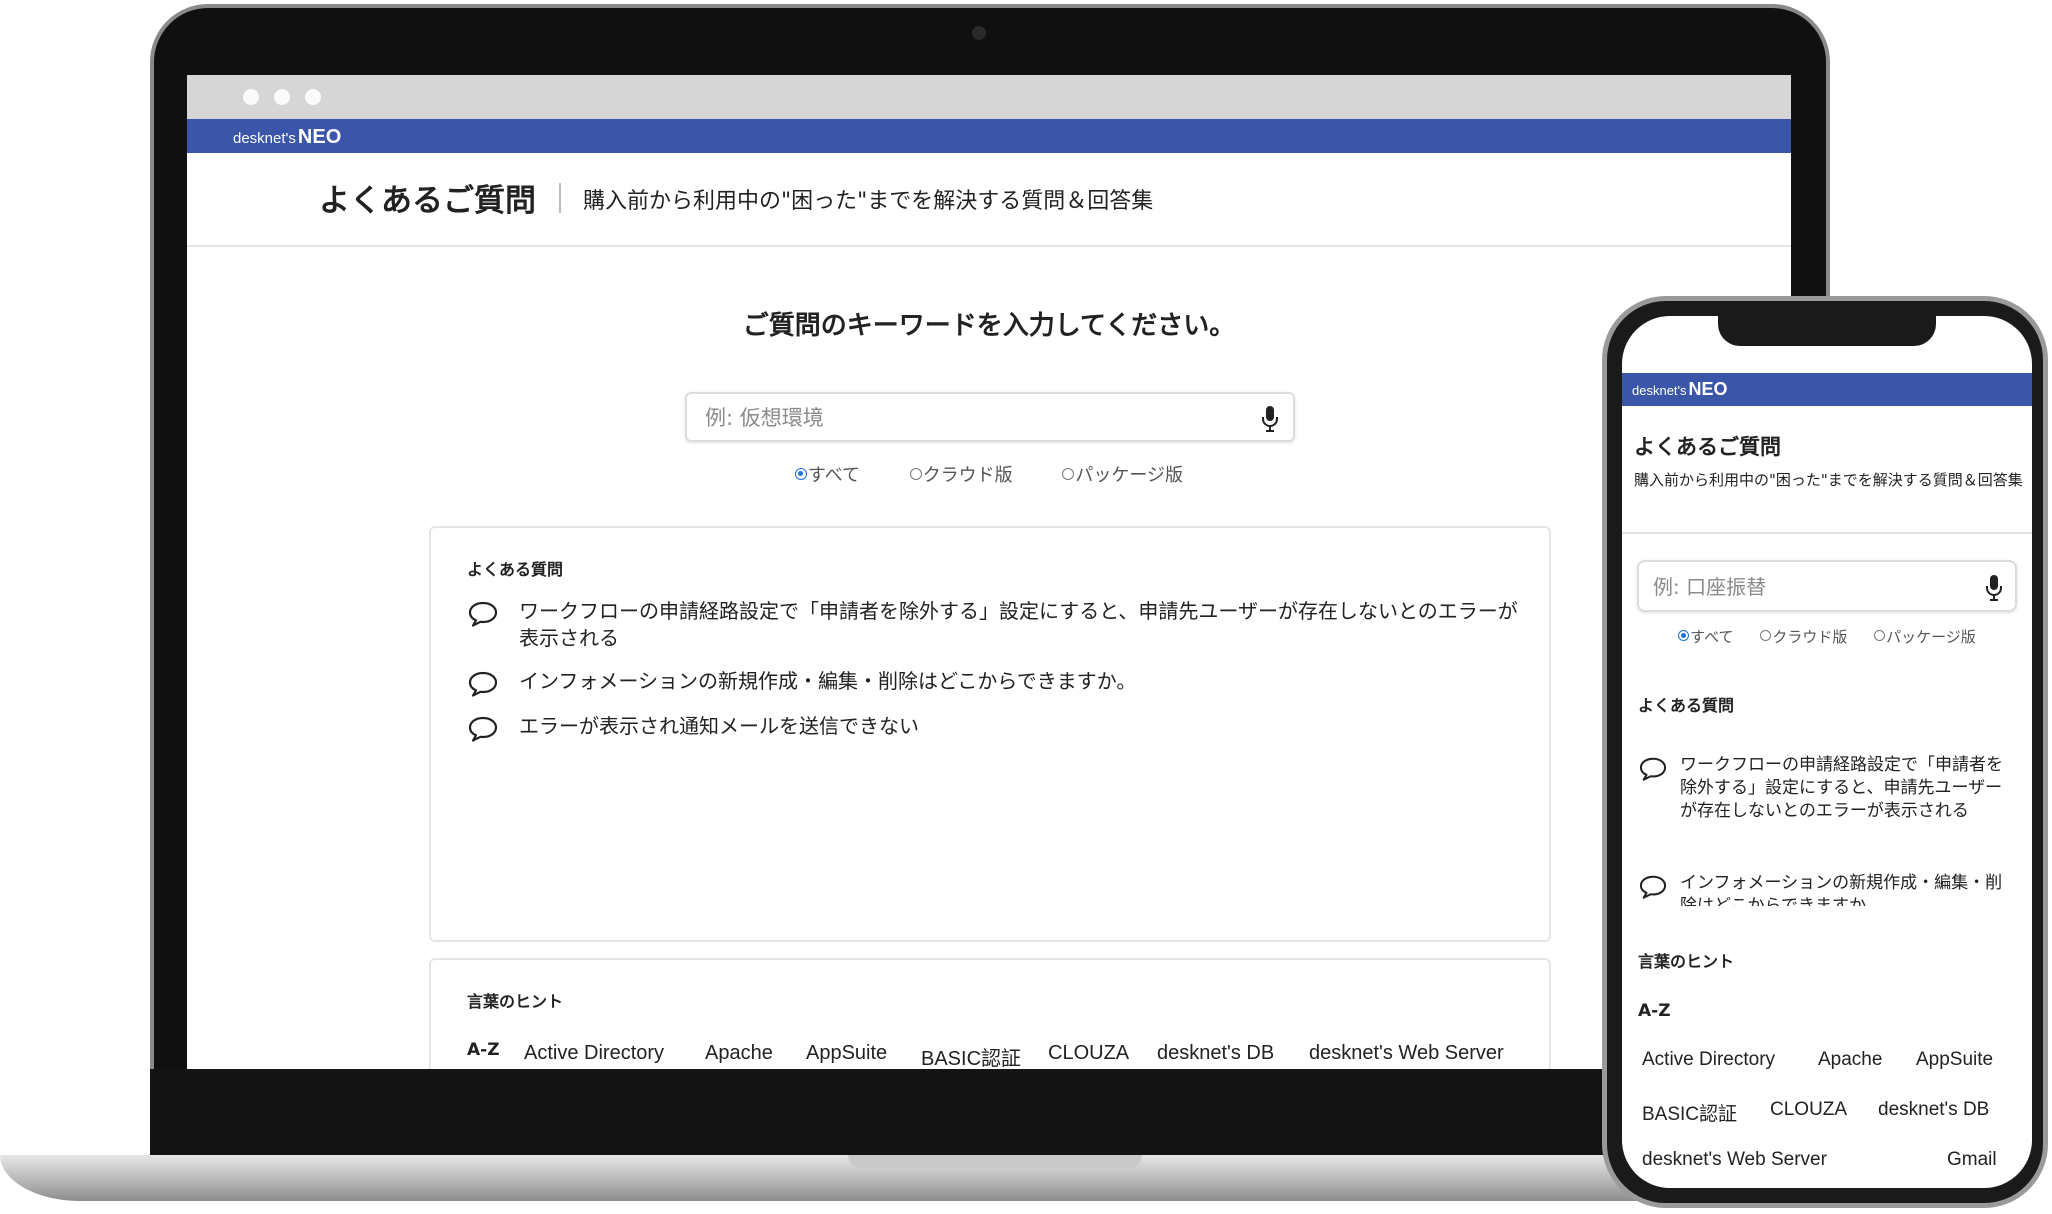  I want to click on phone-notch, so click(1827, 331).